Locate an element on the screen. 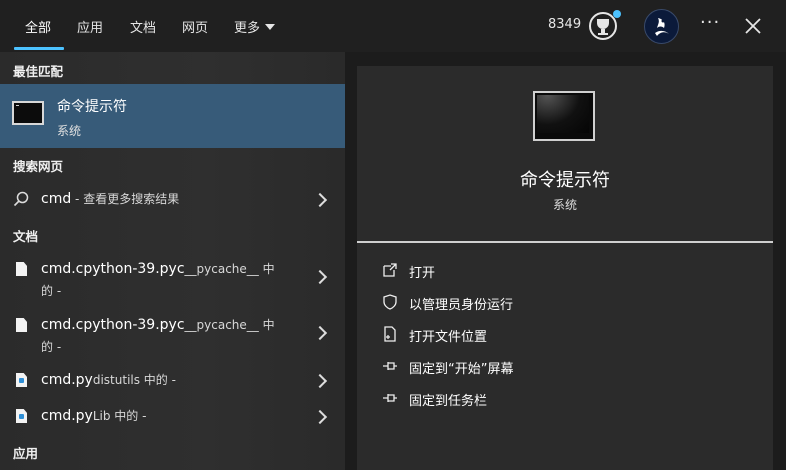  active-tab-indicator is located at coordinates (39, 48).